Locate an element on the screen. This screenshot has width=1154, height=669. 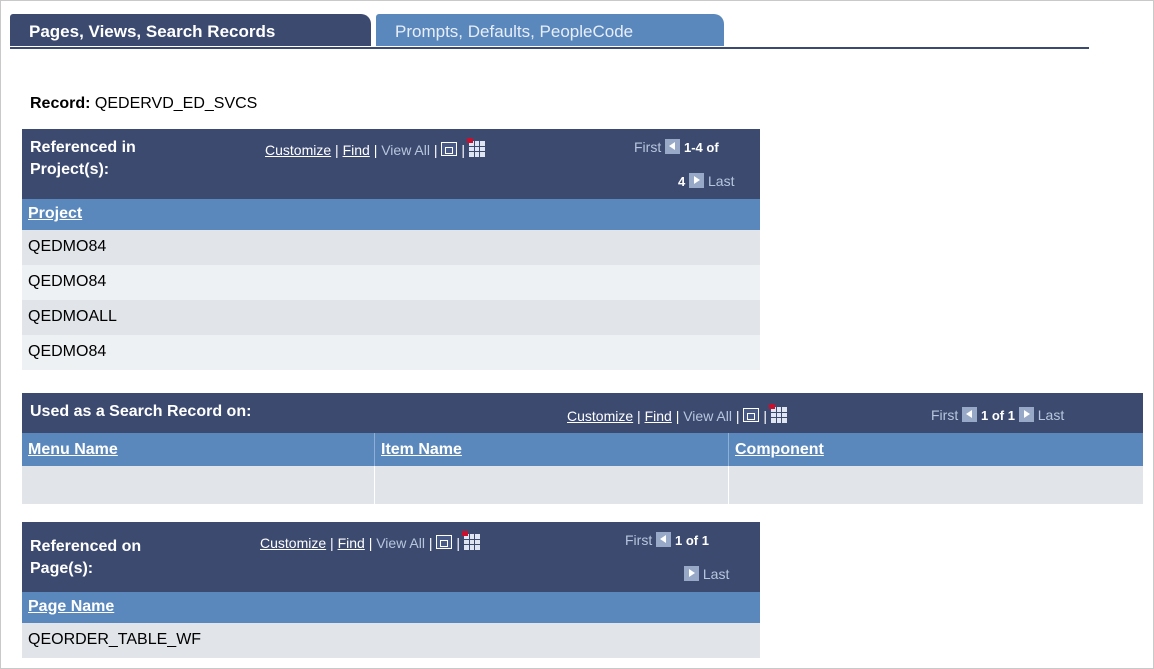
tab-pages-views-search-records: Pages, Views, Search Records is located at coordinates (190, 30).